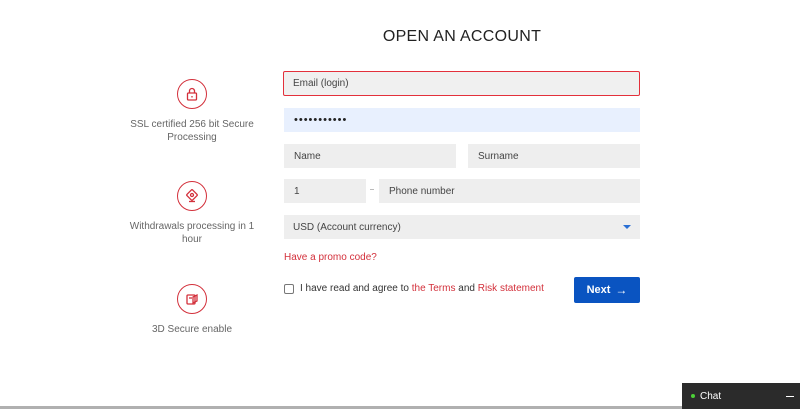  I want to click on password-field-wrapper, so click(462, 120).